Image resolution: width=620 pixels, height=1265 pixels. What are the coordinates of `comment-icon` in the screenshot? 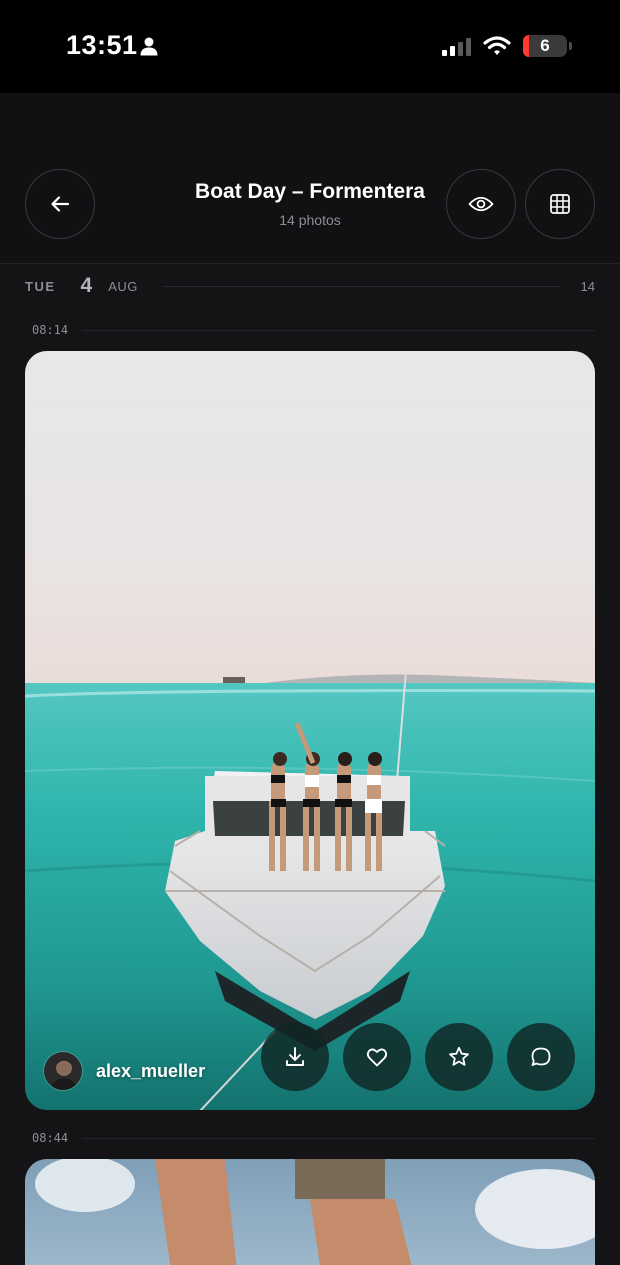 It's located at (541, 1056).